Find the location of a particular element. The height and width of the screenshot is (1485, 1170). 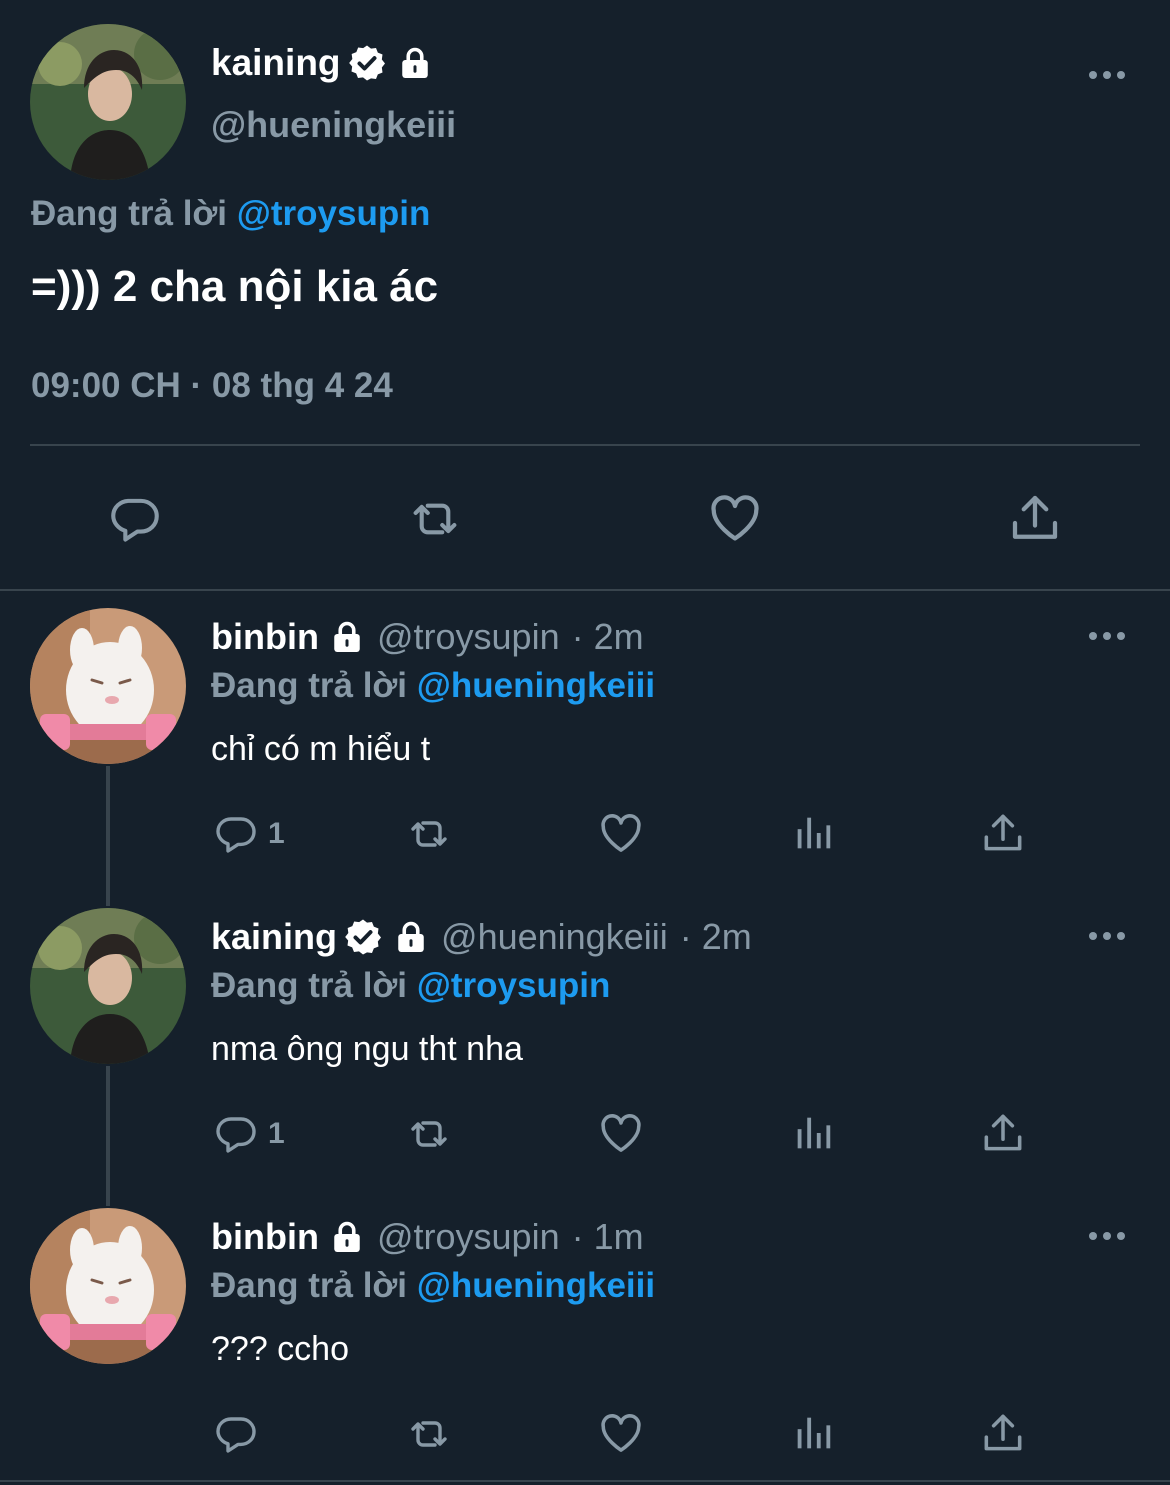

author-name-row: kaining @hueningkeiii · 2m is located at coordinates (481, 937).